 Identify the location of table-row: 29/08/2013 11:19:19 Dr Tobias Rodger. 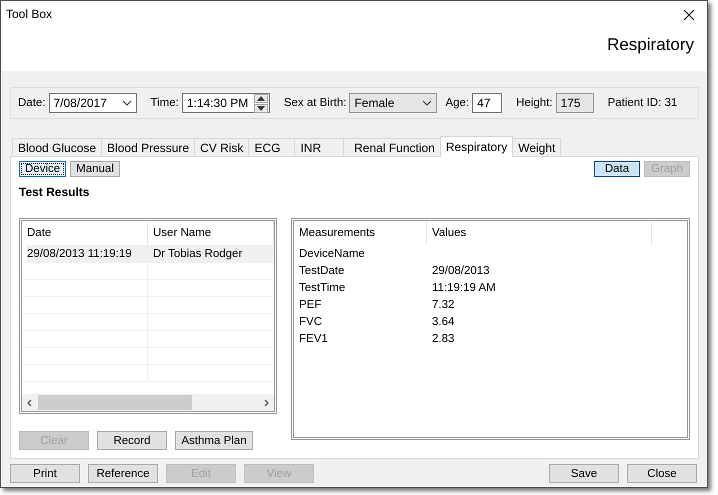
(150, 254).